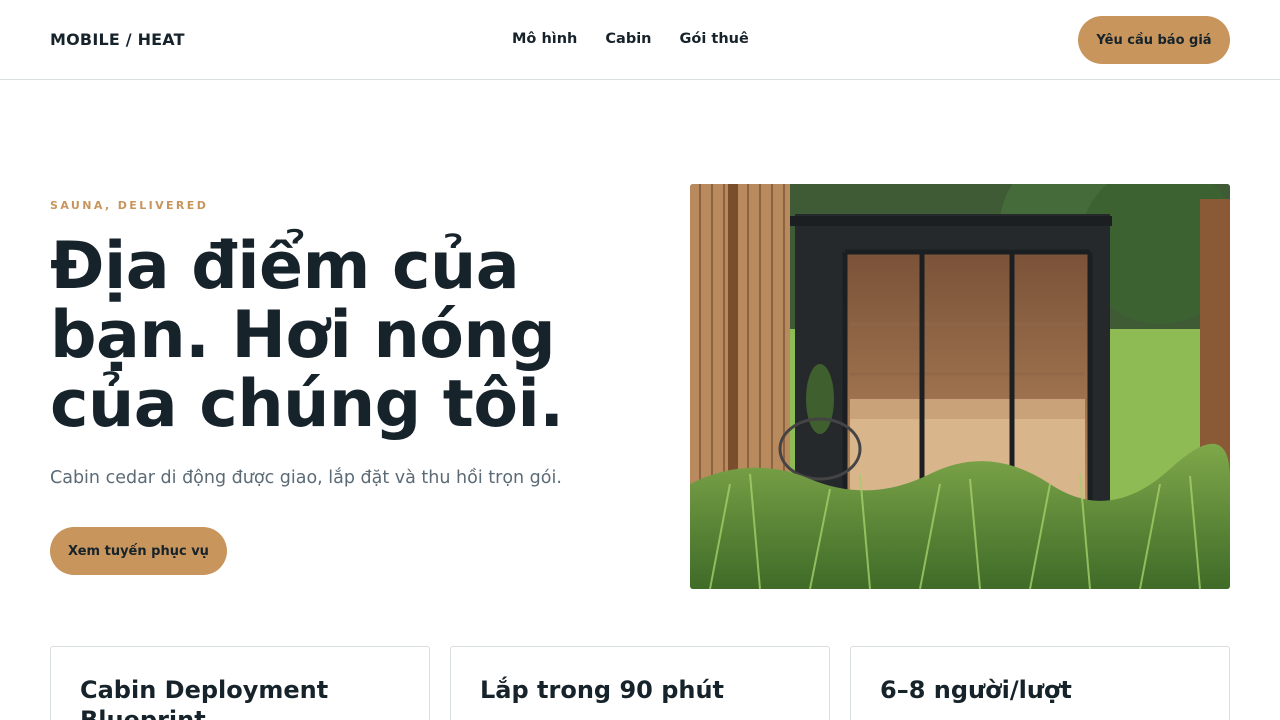 The image size is (1280, 720). Describe the element at coordinates (129, 205) in the screenshot. I see `hero-eyebrow: SAUNA, DELIVERED` at that location.